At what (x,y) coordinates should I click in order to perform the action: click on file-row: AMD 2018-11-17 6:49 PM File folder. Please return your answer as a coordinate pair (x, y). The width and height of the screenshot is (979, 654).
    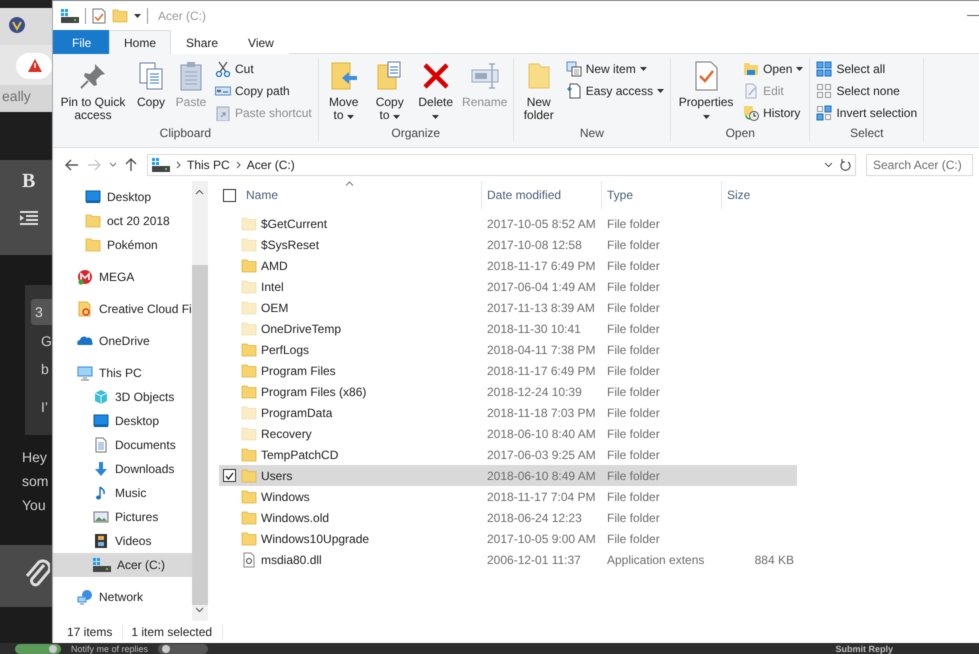
    Looking at the image, I should click on (508, 265).